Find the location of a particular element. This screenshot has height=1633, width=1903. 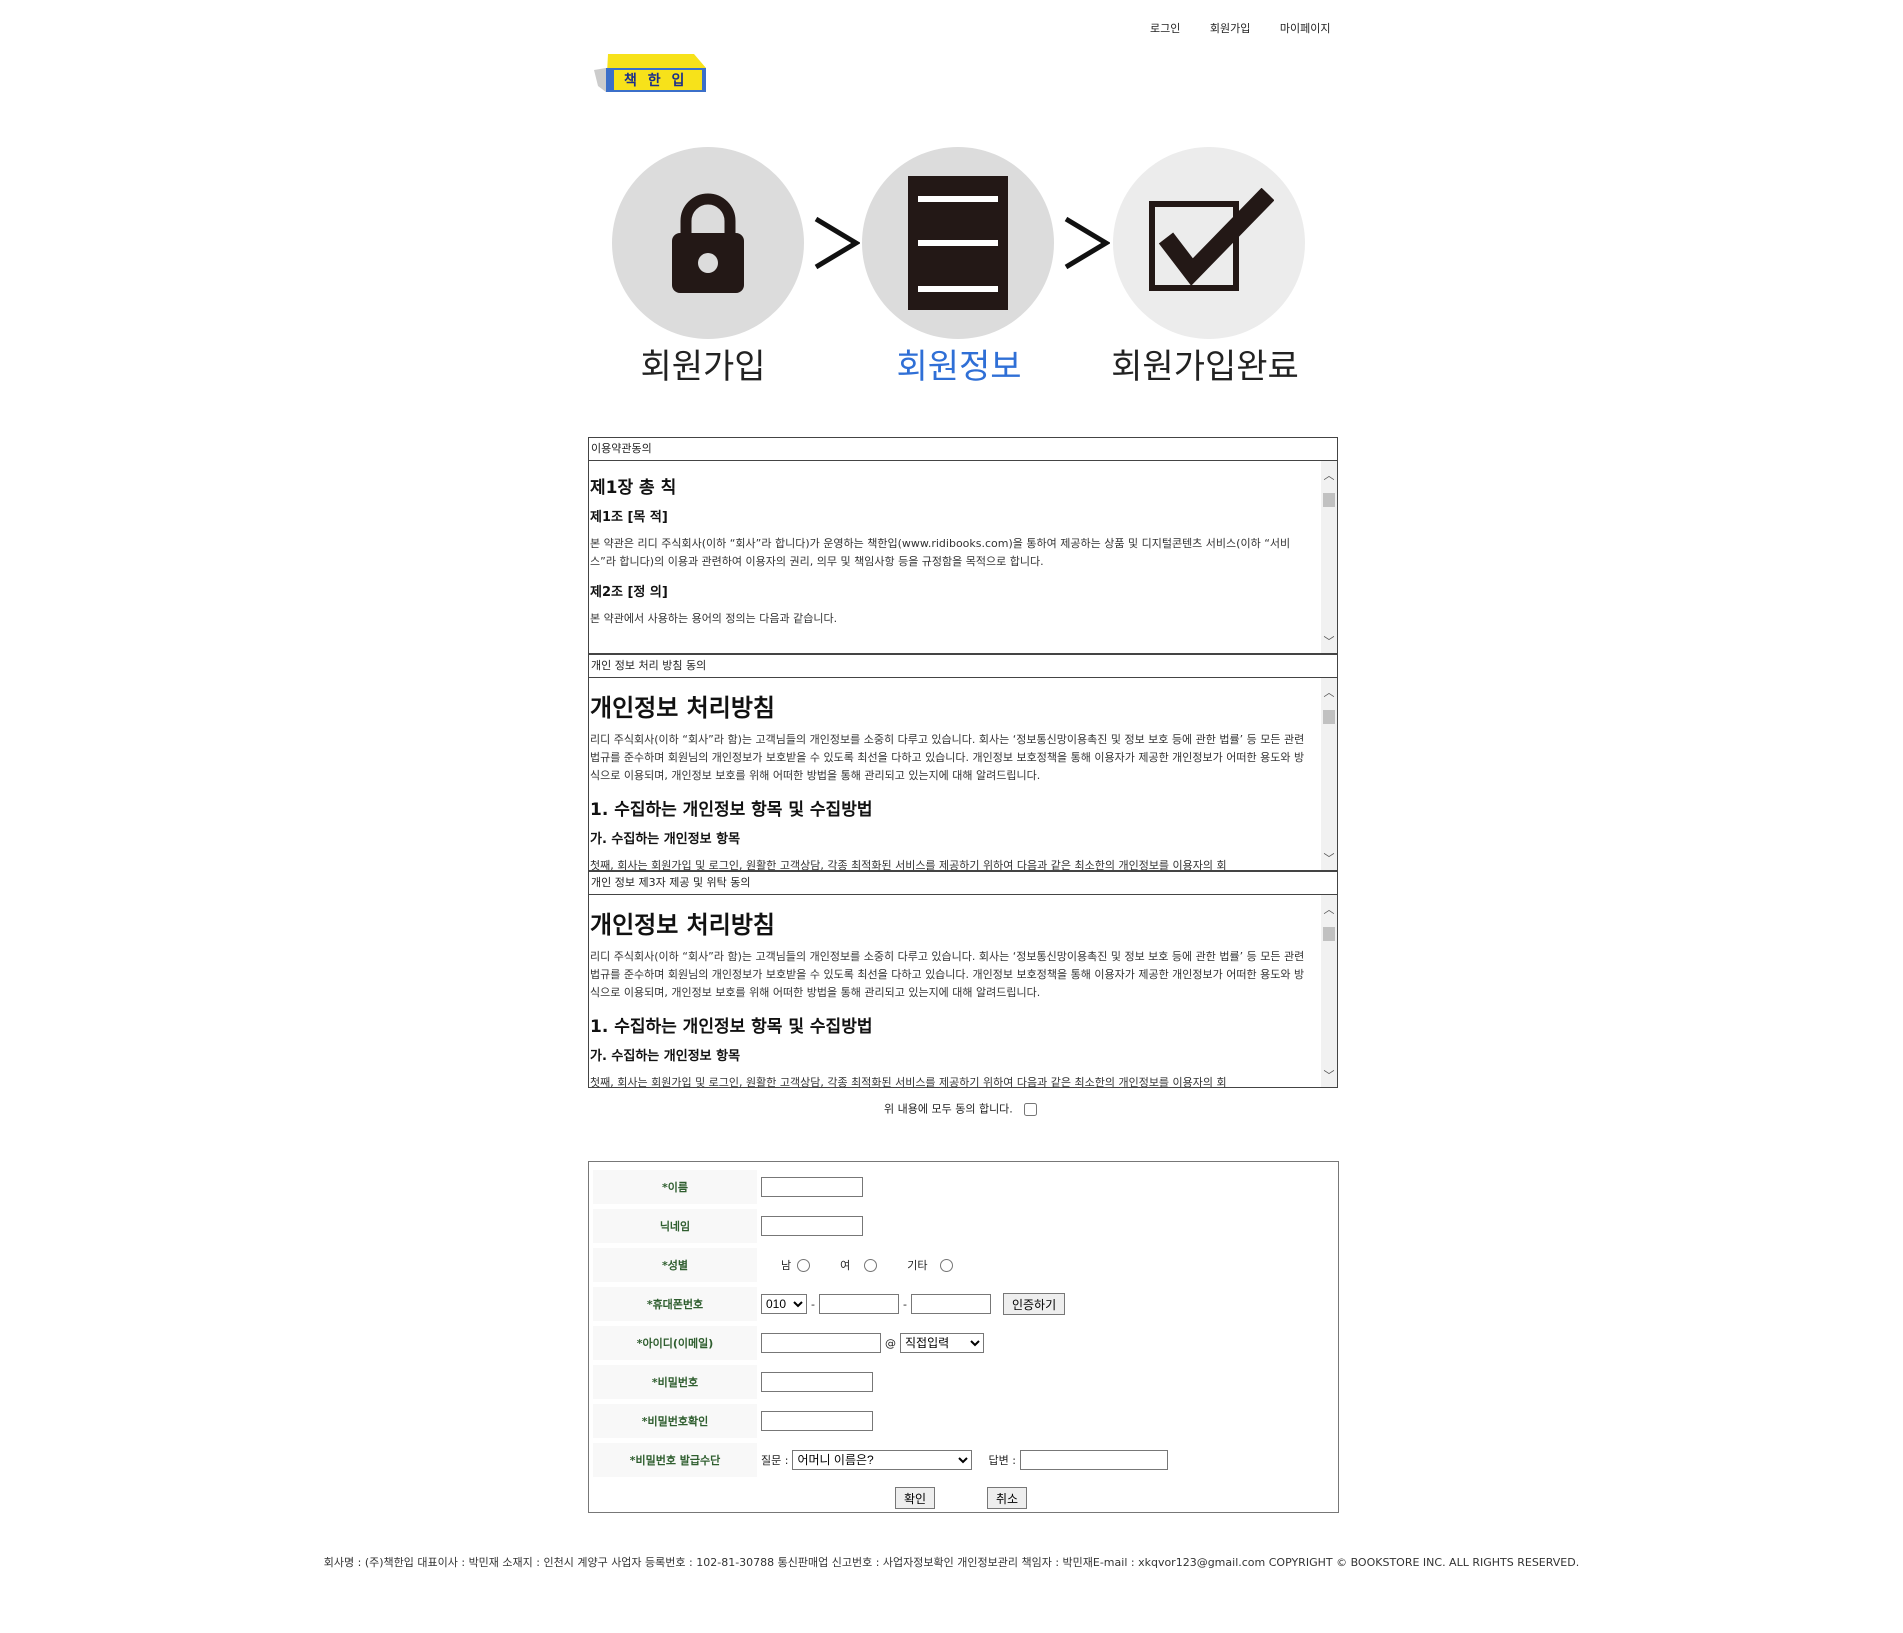

agree-all: 위 내용에 모두 동의 합니다. is located at coordinates (962, 1109).